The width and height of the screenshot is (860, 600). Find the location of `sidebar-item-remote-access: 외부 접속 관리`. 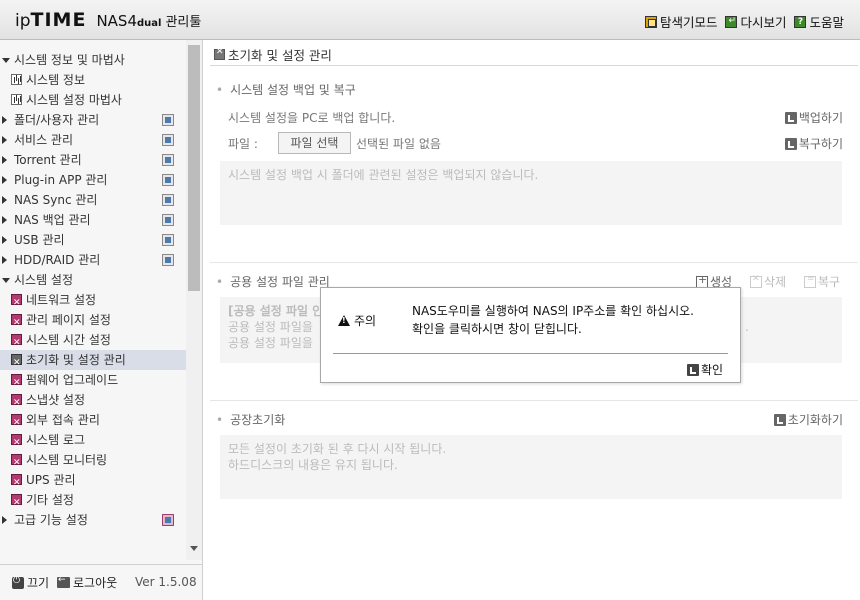

sidebar-item-remote-access: 외부 접속 관리 is located at coordinates (93, 421).